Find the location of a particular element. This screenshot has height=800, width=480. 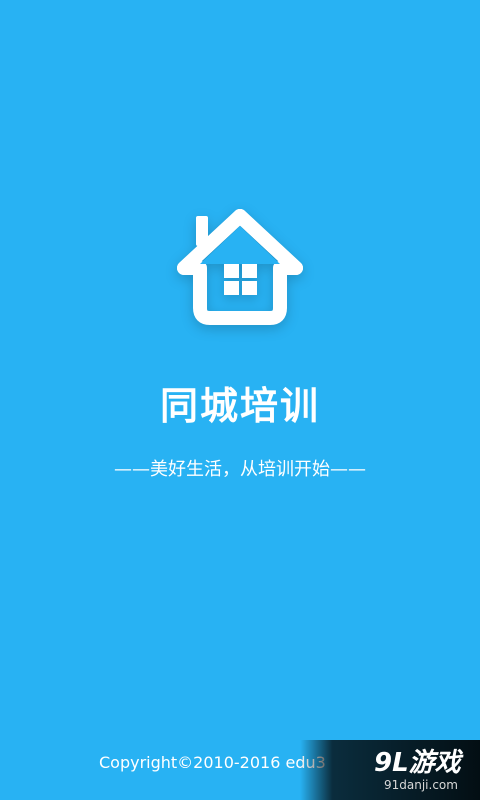

watermark-badge: 9L游戏 91danji.com is located at coordinates (390, 770).